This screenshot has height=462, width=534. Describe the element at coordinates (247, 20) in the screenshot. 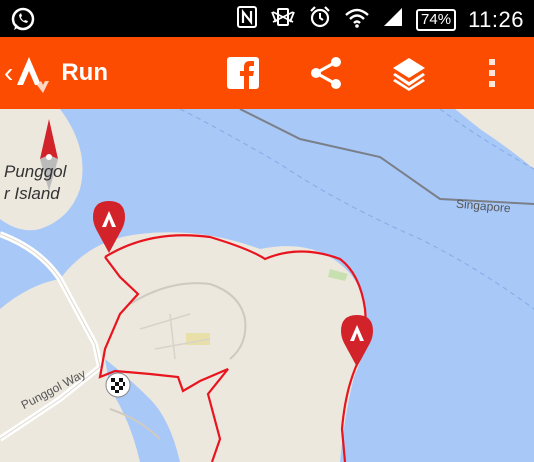

I see `nfc-icon` at that location.